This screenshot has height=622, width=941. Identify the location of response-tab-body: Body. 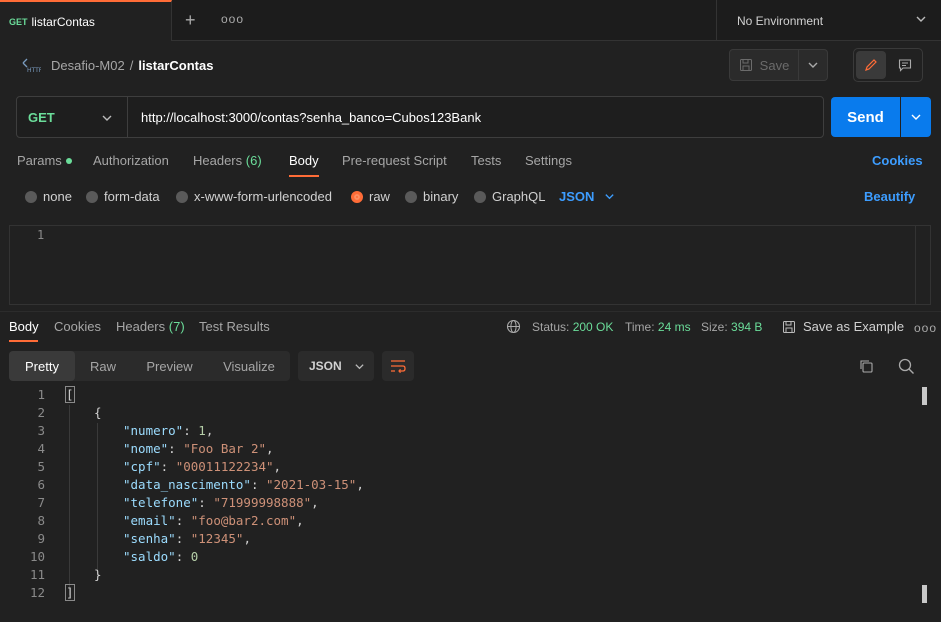
(24, 326).